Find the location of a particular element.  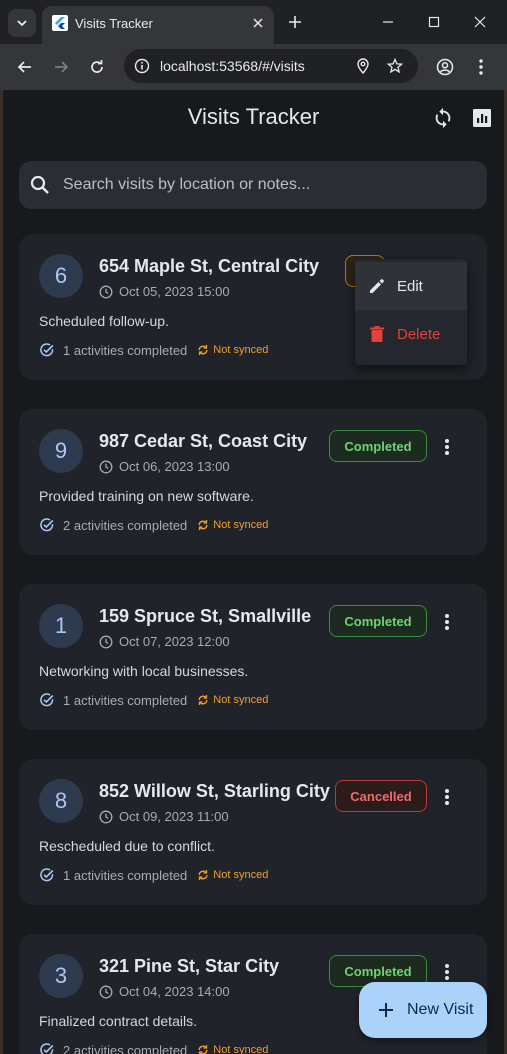

profile-button is located at coordinates (445, 67).